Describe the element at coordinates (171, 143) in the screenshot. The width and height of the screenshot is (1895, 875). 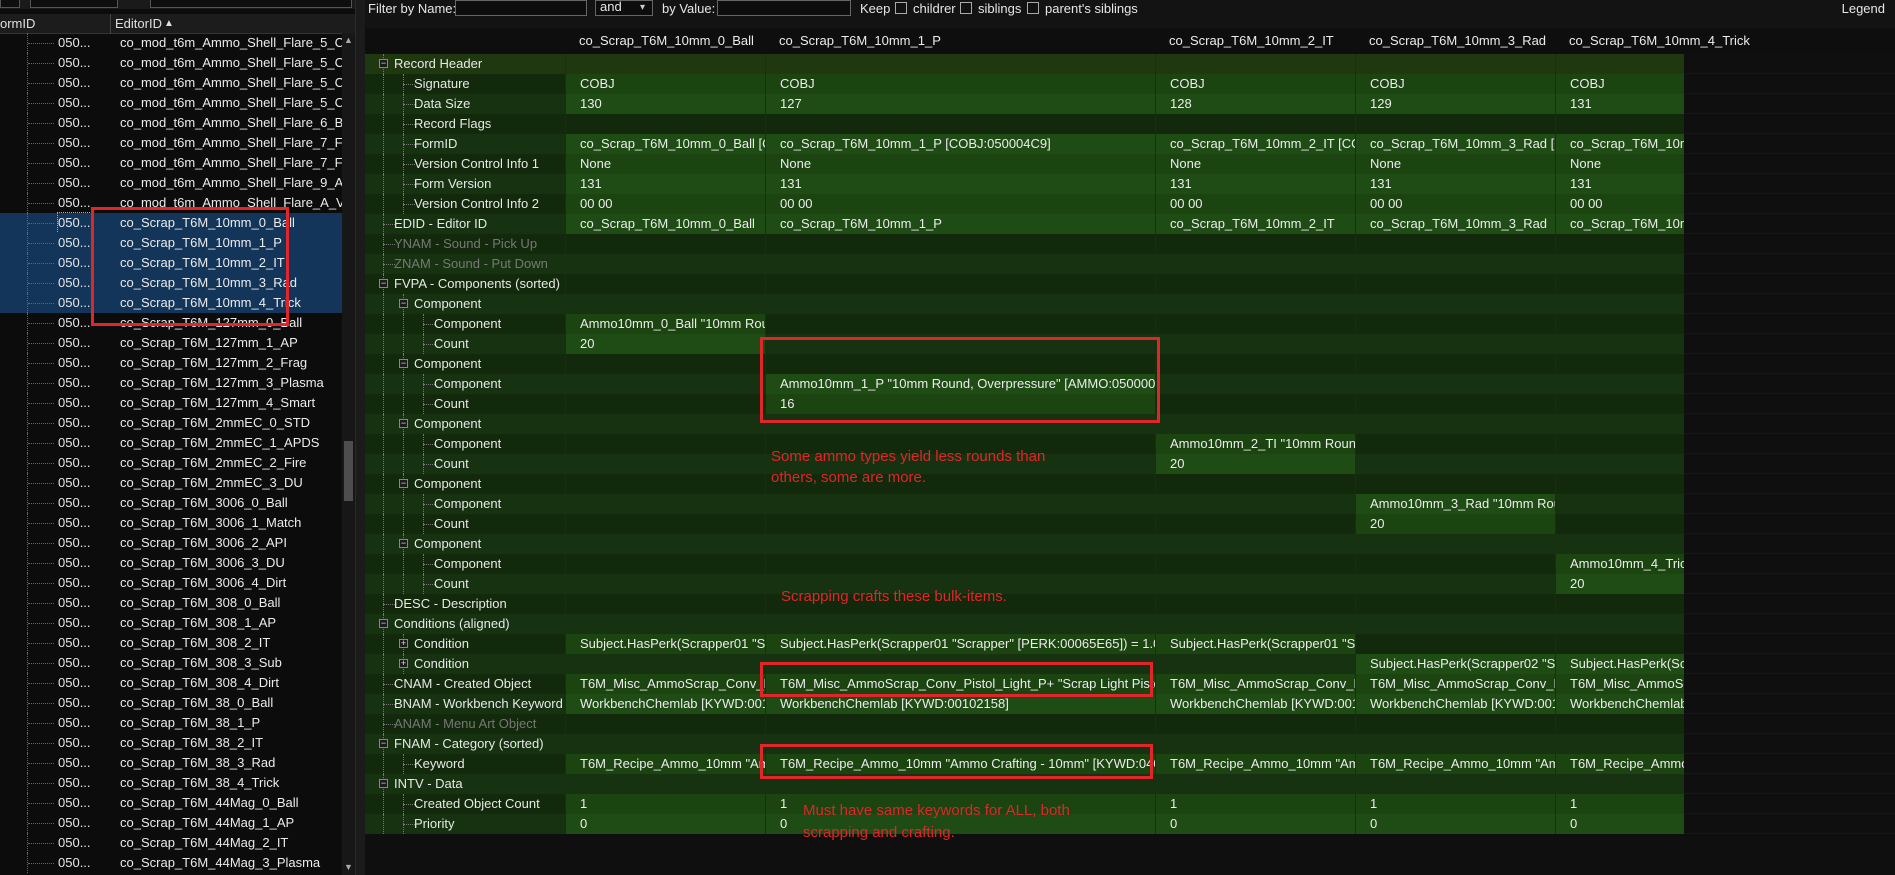
I see `tree-row: 050... co_mod_t6m_Ammo_Shell_Flare_7_Flet` at that location.